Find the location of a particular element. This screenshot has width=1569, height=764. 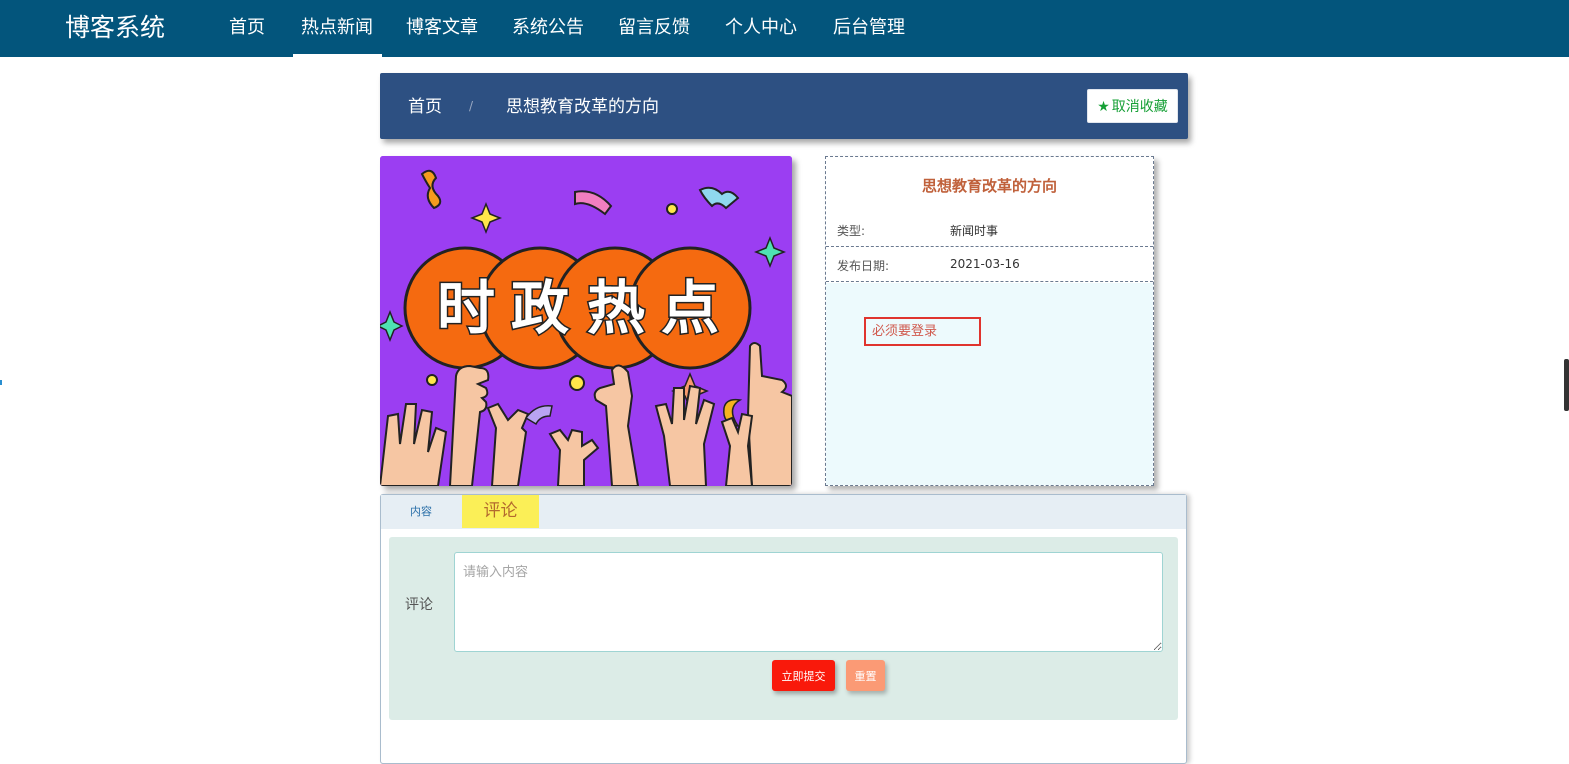

breadcrumb: 首页 / 思想教育改革的方向 ★ 取消收藏 is located at coordinates (784, 106).